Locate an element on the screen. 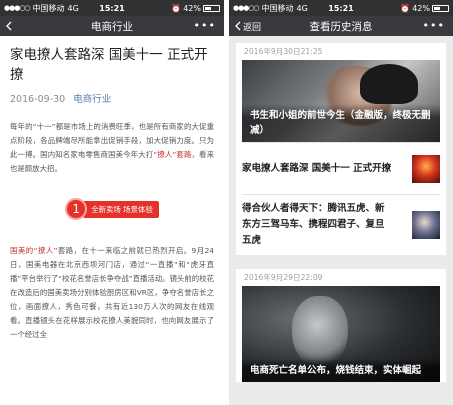  nav-title: 查看历史消息 is located at coordinates (341, 26).